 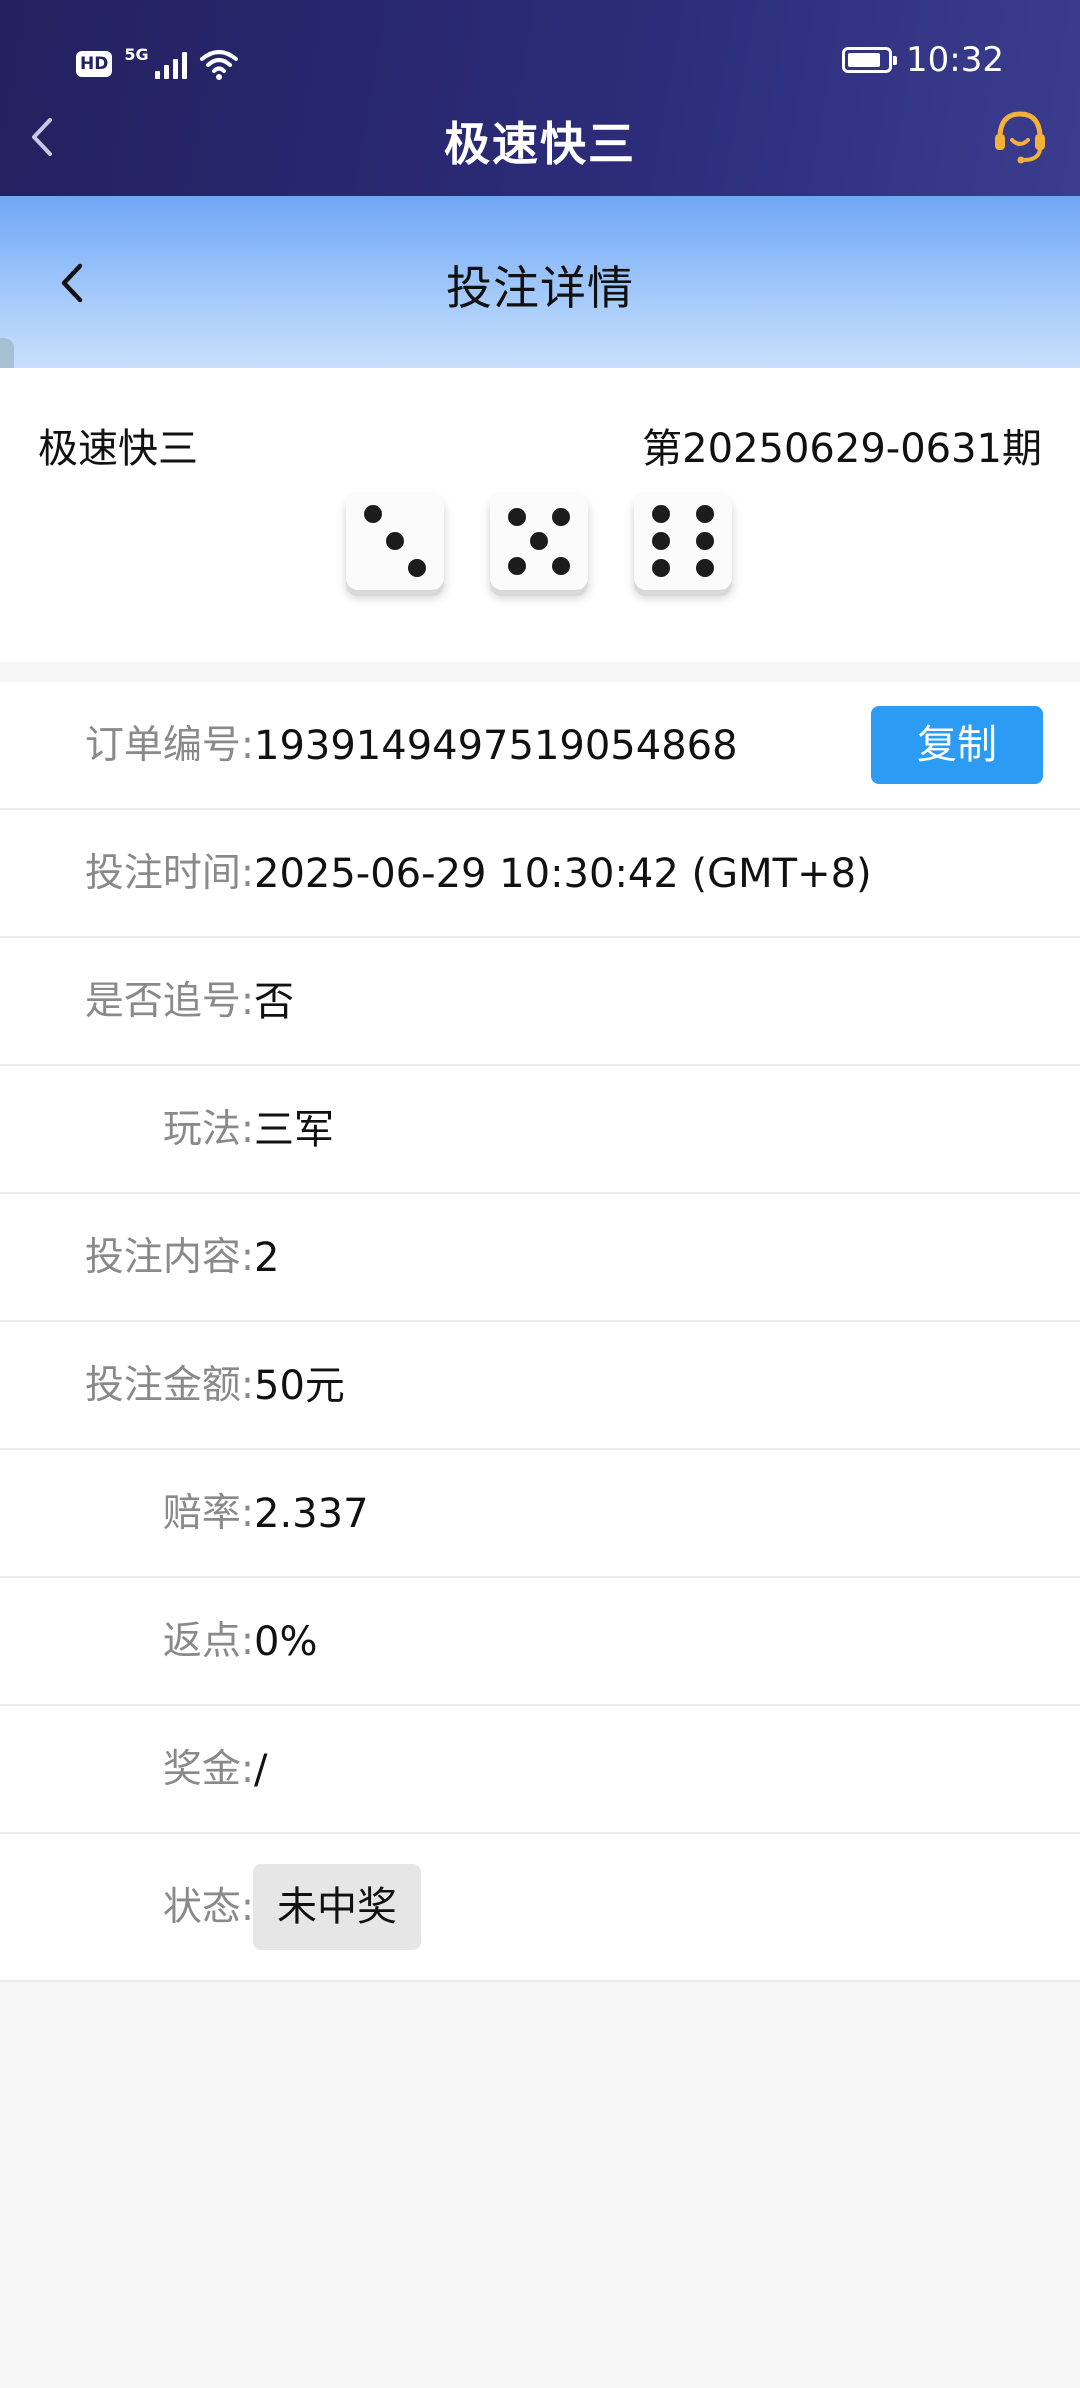 I want to click on detail-row-amount: 投注金额: 50元, so click(x=540, y=1386).